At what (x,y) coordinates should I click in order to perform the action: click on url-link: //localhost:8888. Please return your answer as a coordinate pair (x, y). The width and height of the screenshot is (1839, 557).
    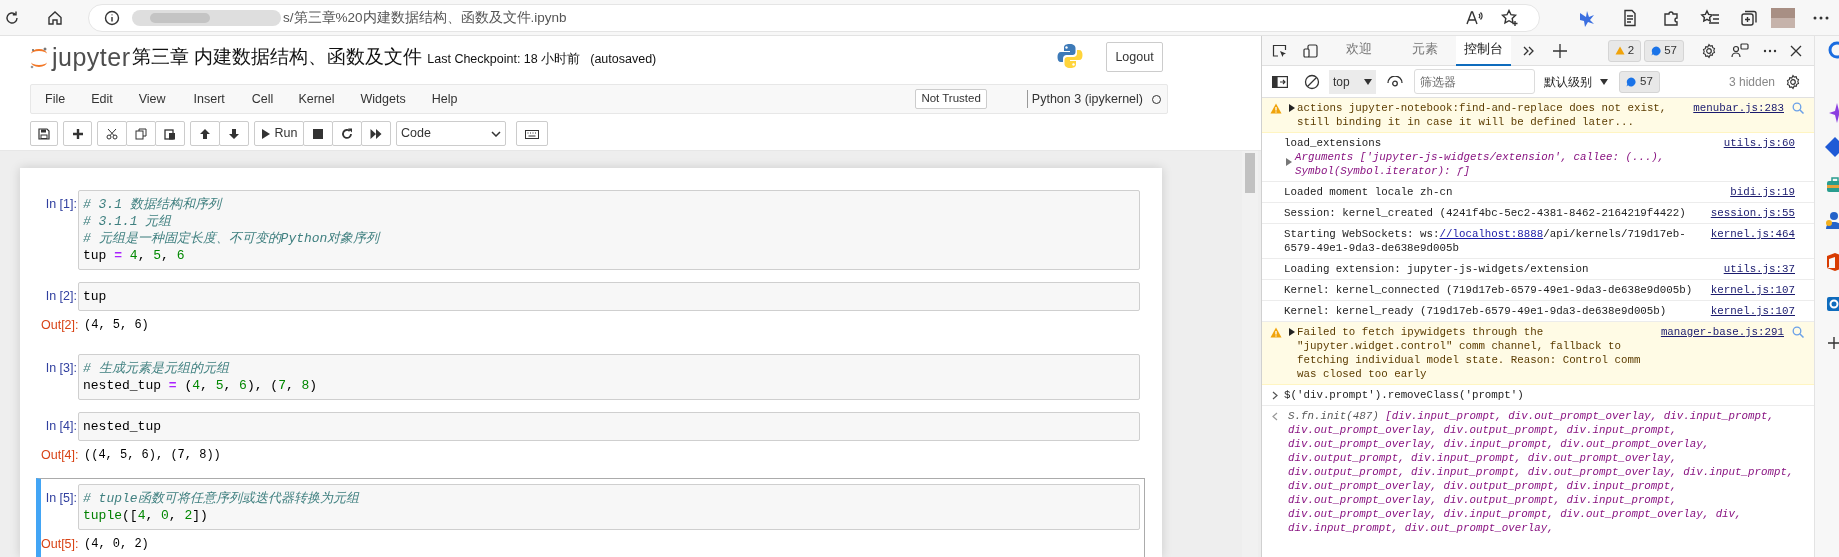
    Looking at the image, I should click on (1491, 234).